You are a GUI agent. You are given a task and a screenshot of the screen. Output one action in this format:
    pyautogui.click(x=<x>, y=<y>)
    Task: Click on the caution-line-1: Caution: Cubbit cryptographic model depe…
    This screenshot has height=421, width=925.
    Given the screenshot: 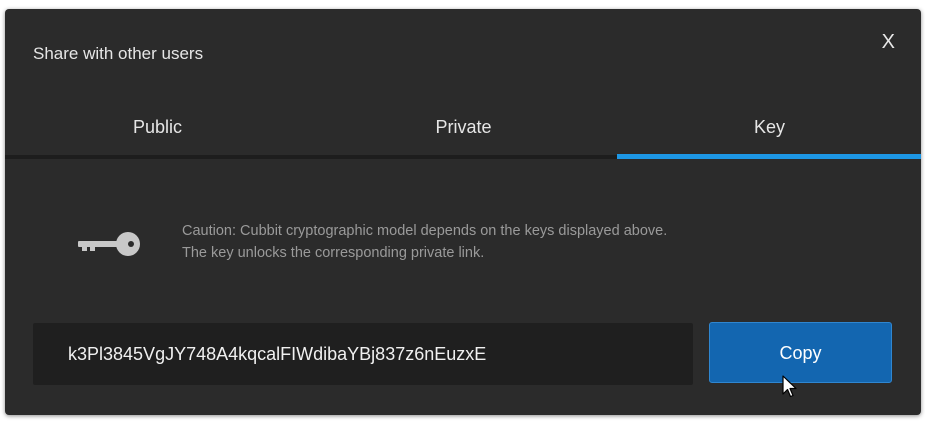 What is the action you would take?
    pyautogui.click(x=425, y=231)
    